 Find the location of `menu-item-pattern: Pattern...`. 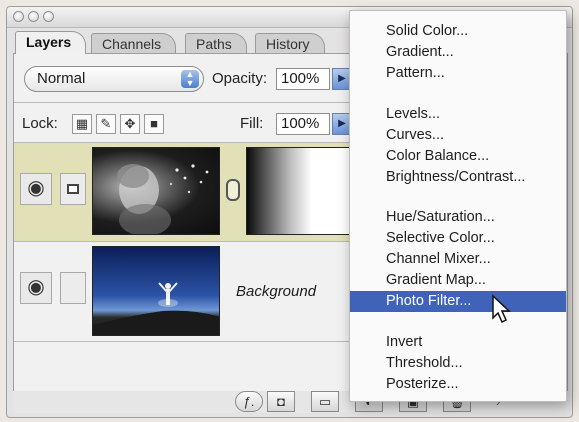

menu-item-pattern: Pattern... is located at coordinates (458, 73).